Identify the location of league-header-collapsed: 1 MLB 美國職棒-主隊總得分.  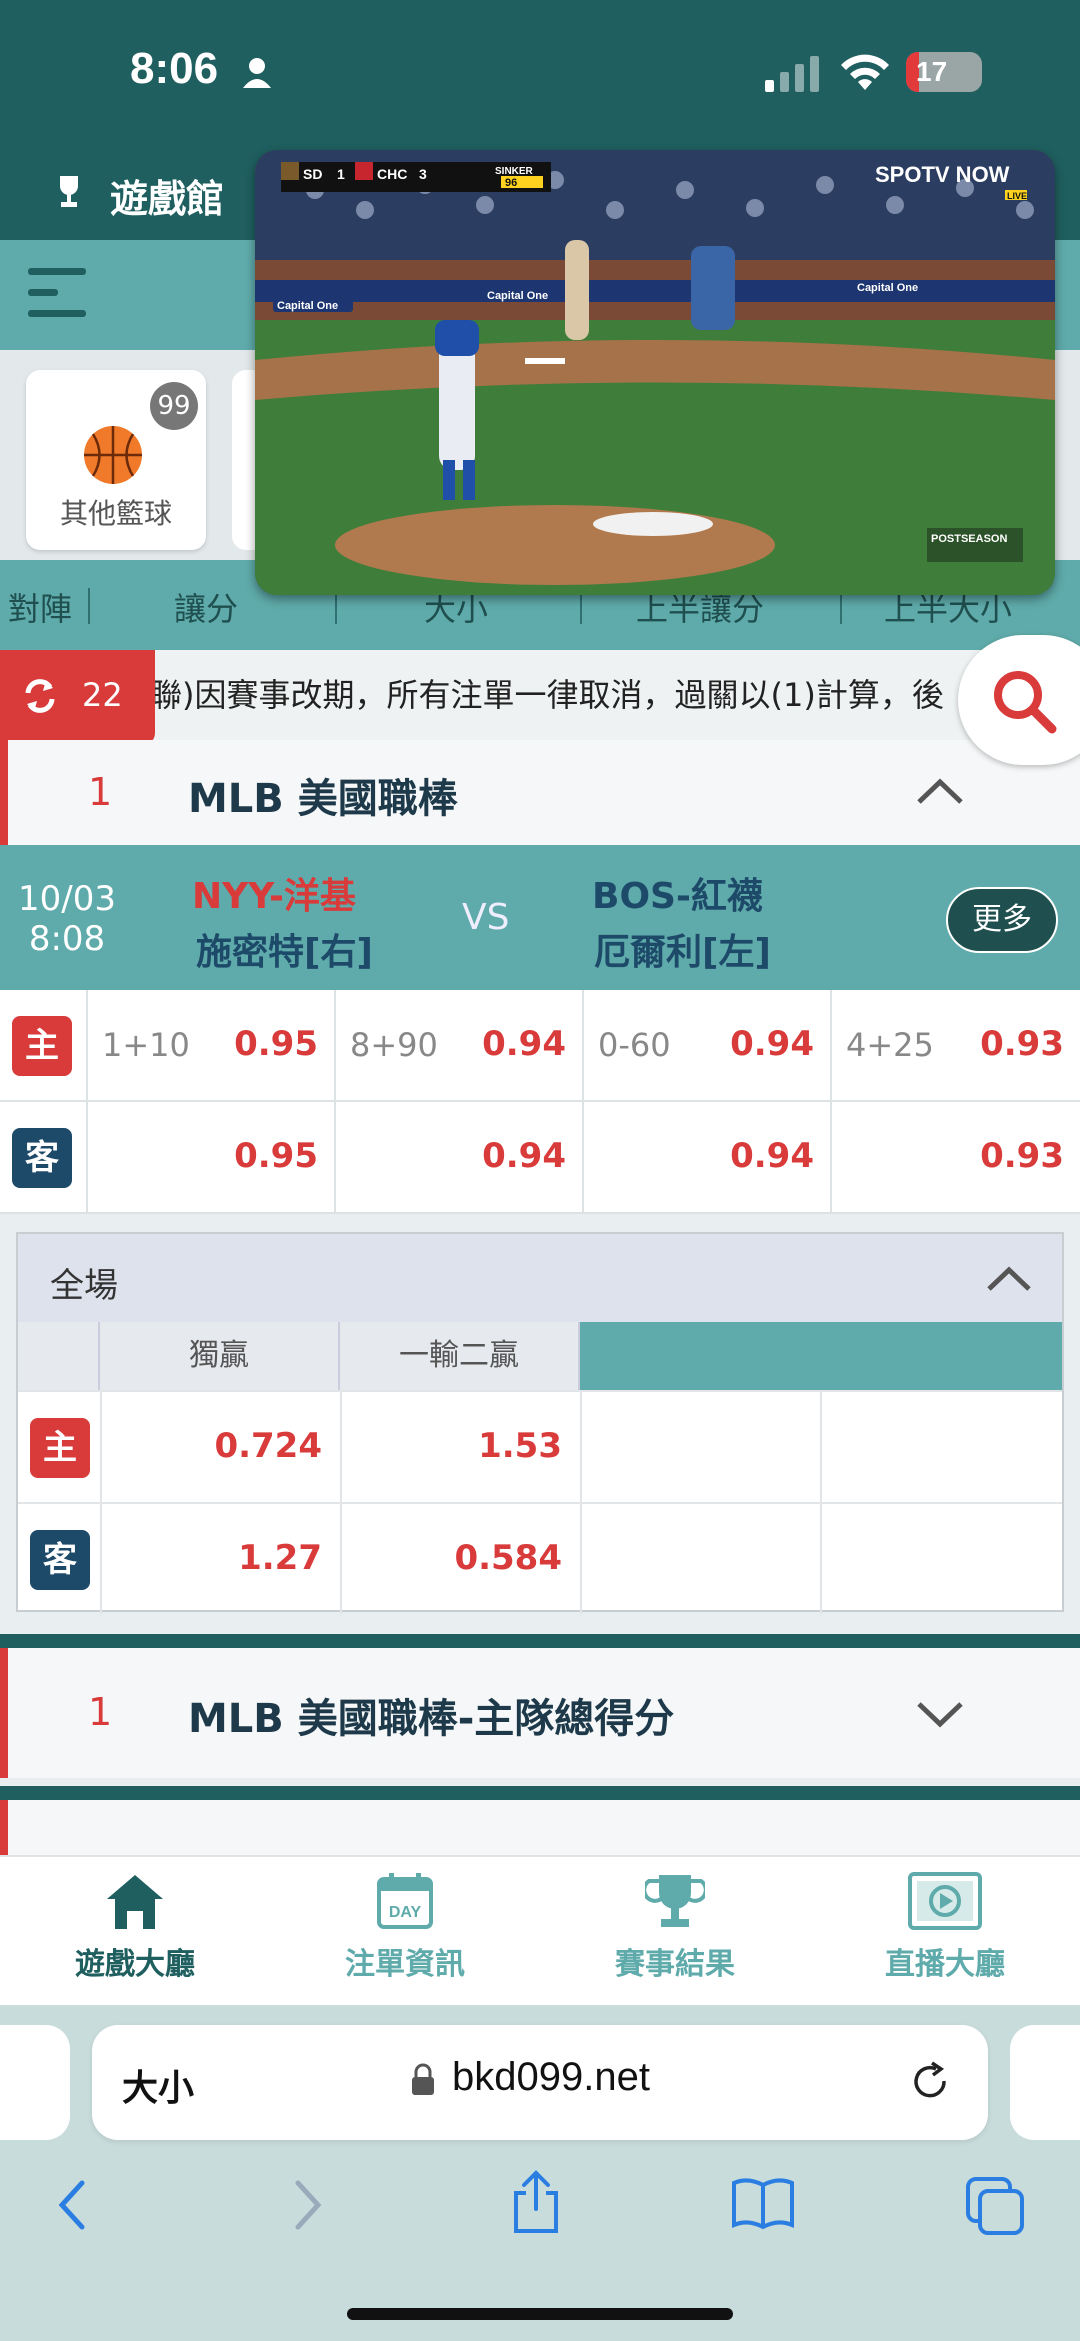
(540, 1713).